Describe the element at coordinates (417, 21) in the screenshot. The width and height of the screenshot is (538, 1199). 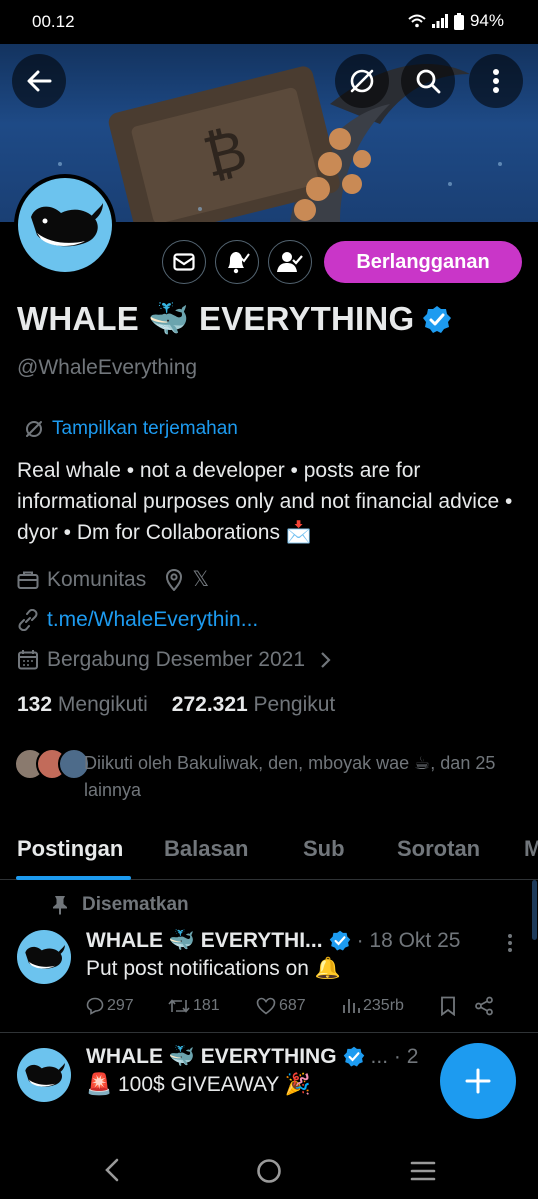
I see `wifi-icon` at that location.